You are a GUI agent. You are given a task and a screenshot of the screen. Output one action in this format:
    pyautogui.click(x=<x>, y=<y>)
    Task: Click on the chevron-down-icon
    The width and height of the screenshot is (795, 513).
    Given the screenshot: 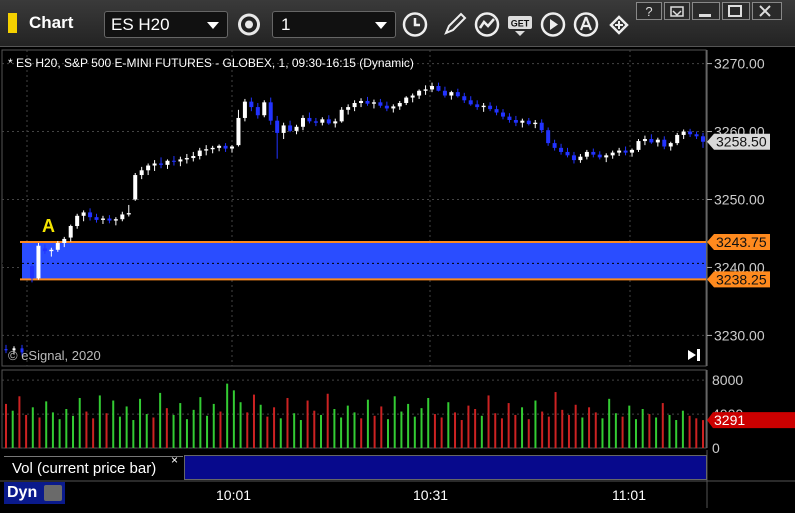 What is the action you would take?
    pyautogui.click(x=213, y=25)
    